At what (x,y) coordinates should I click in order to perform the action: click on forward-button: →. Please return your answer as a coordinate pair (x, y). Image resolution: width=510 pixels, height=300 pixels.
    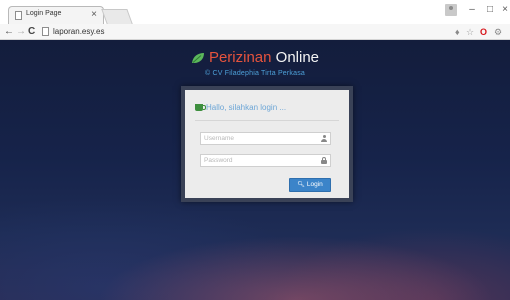
    Looking at the image, I should click on (21, 31).